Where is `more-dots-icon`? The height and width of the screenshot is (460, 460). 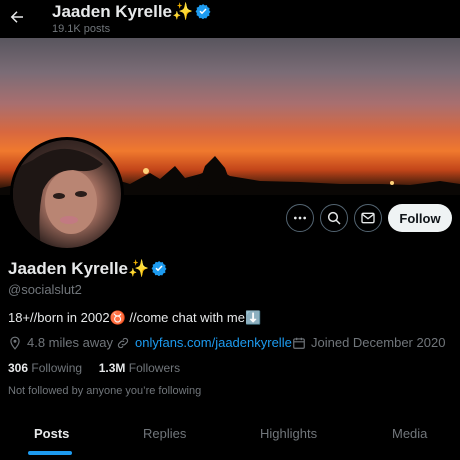
more-dots-icon is located at coordinates (300, 218).